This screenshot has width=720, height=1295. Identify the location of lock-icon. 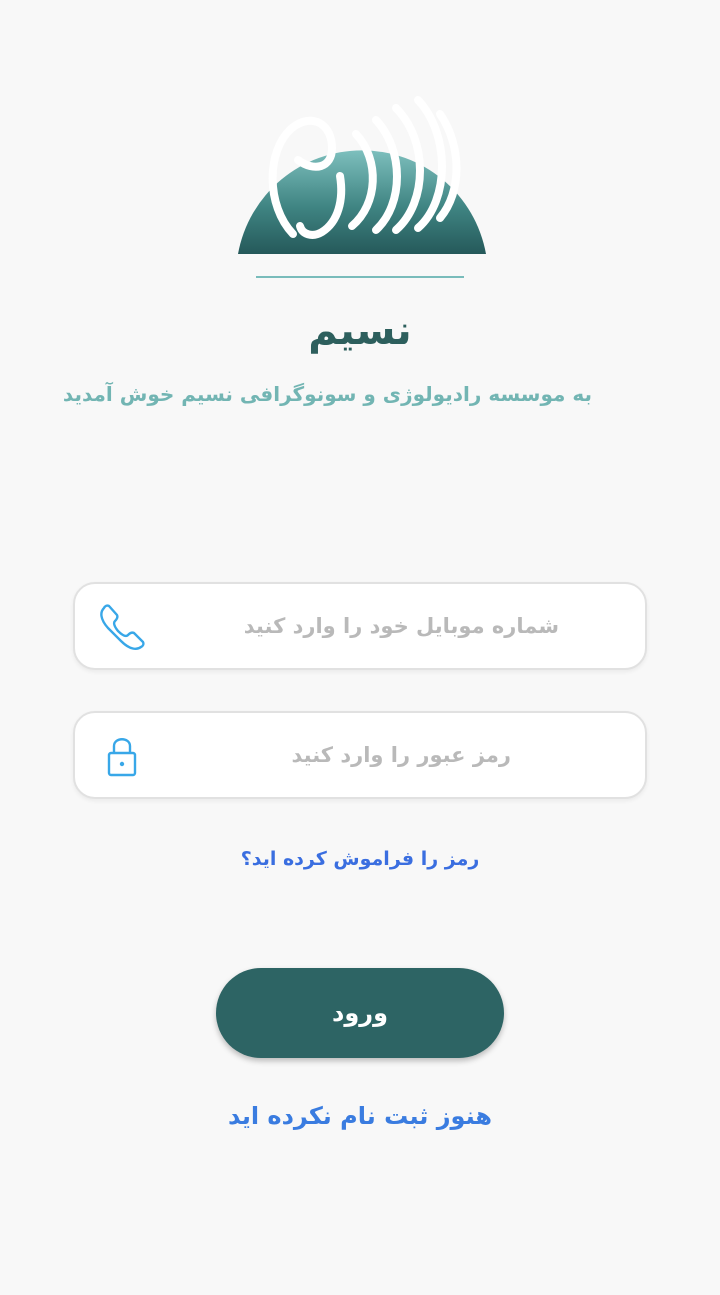
(122, 756).